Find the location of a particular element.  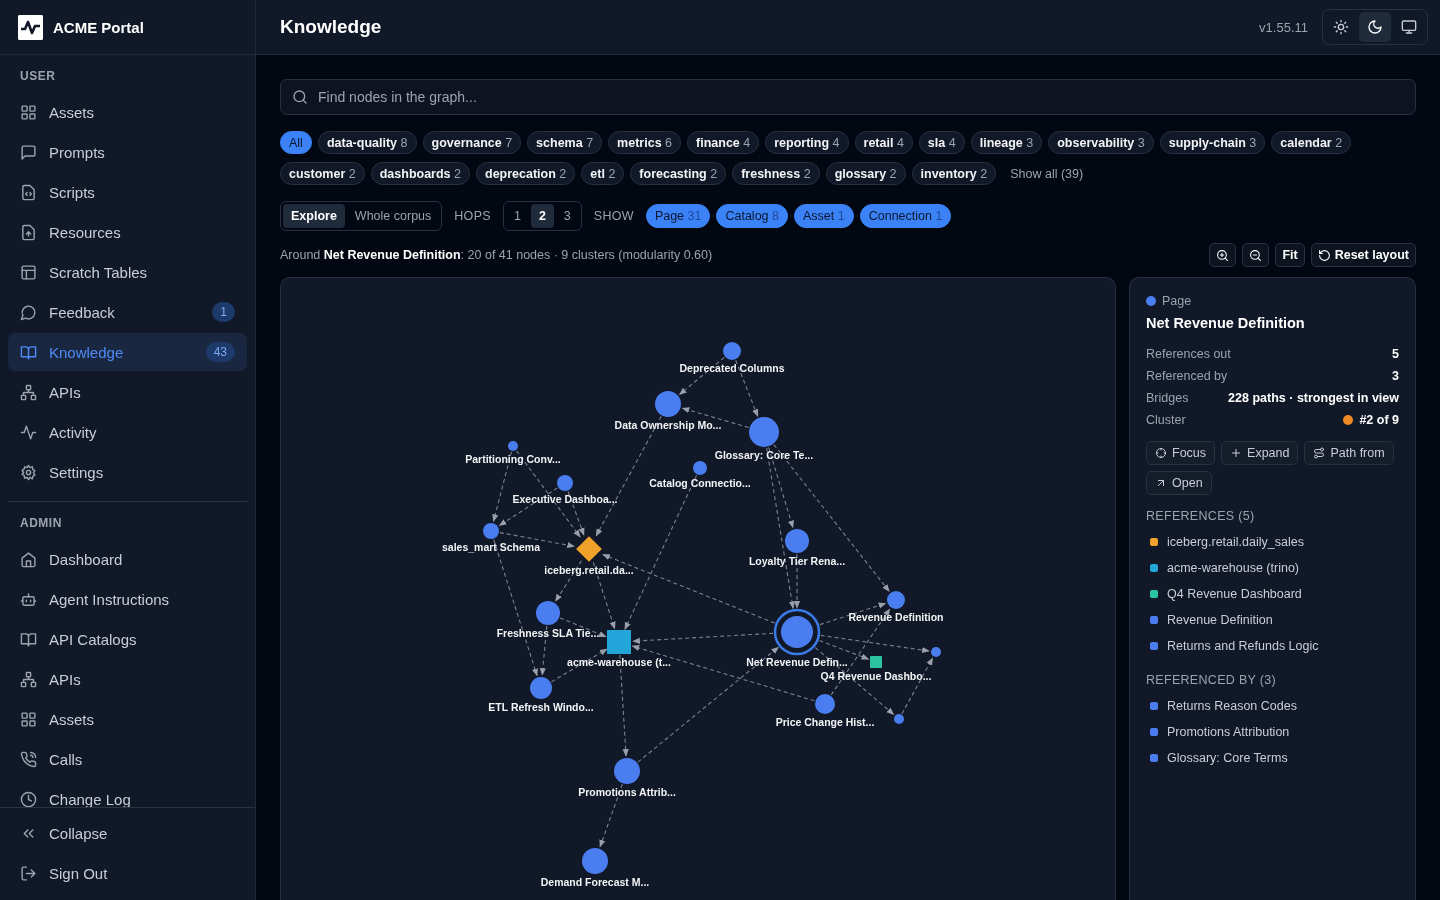

reference-item: Returns Reason Codes is located at coordinates (1272, 706).